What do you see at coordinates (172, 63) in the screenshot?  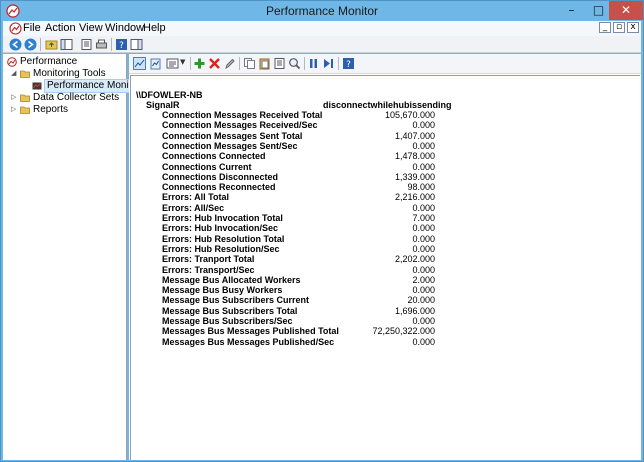 I see `change-graph-type-icon` at bounding box center [172, 63].